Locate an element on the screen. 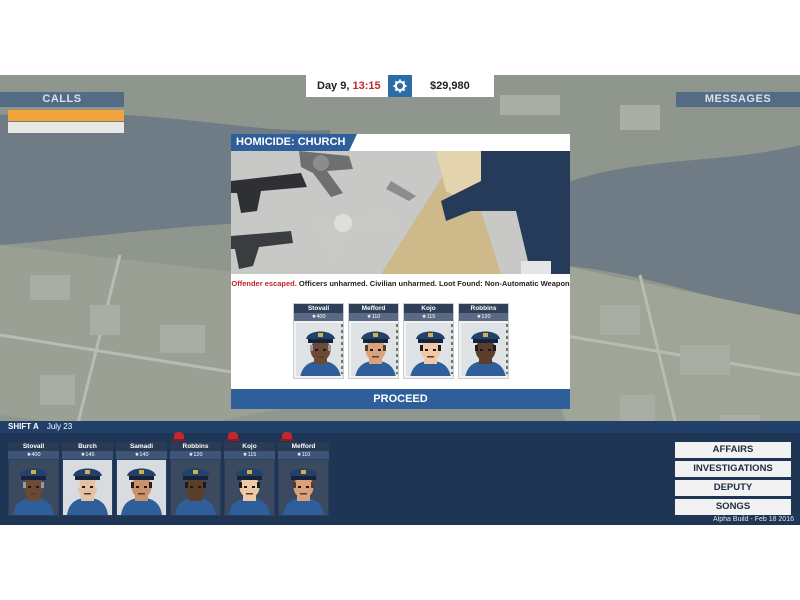  day-display: Day 9, 13:15 is located at coordinates (346, 86).